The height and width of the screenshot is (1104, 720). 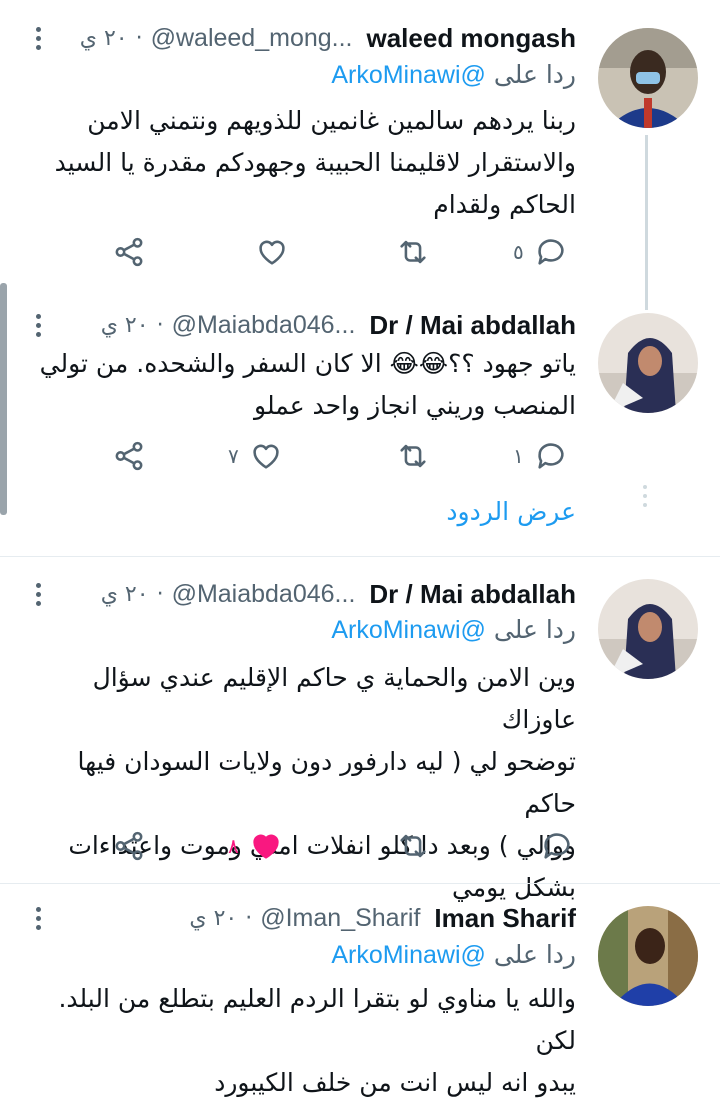 What do you see at coordinates (511, 511) in the screenshot?
I see `show-replies-link: عرض الردود` at bounding box center [511, 511].